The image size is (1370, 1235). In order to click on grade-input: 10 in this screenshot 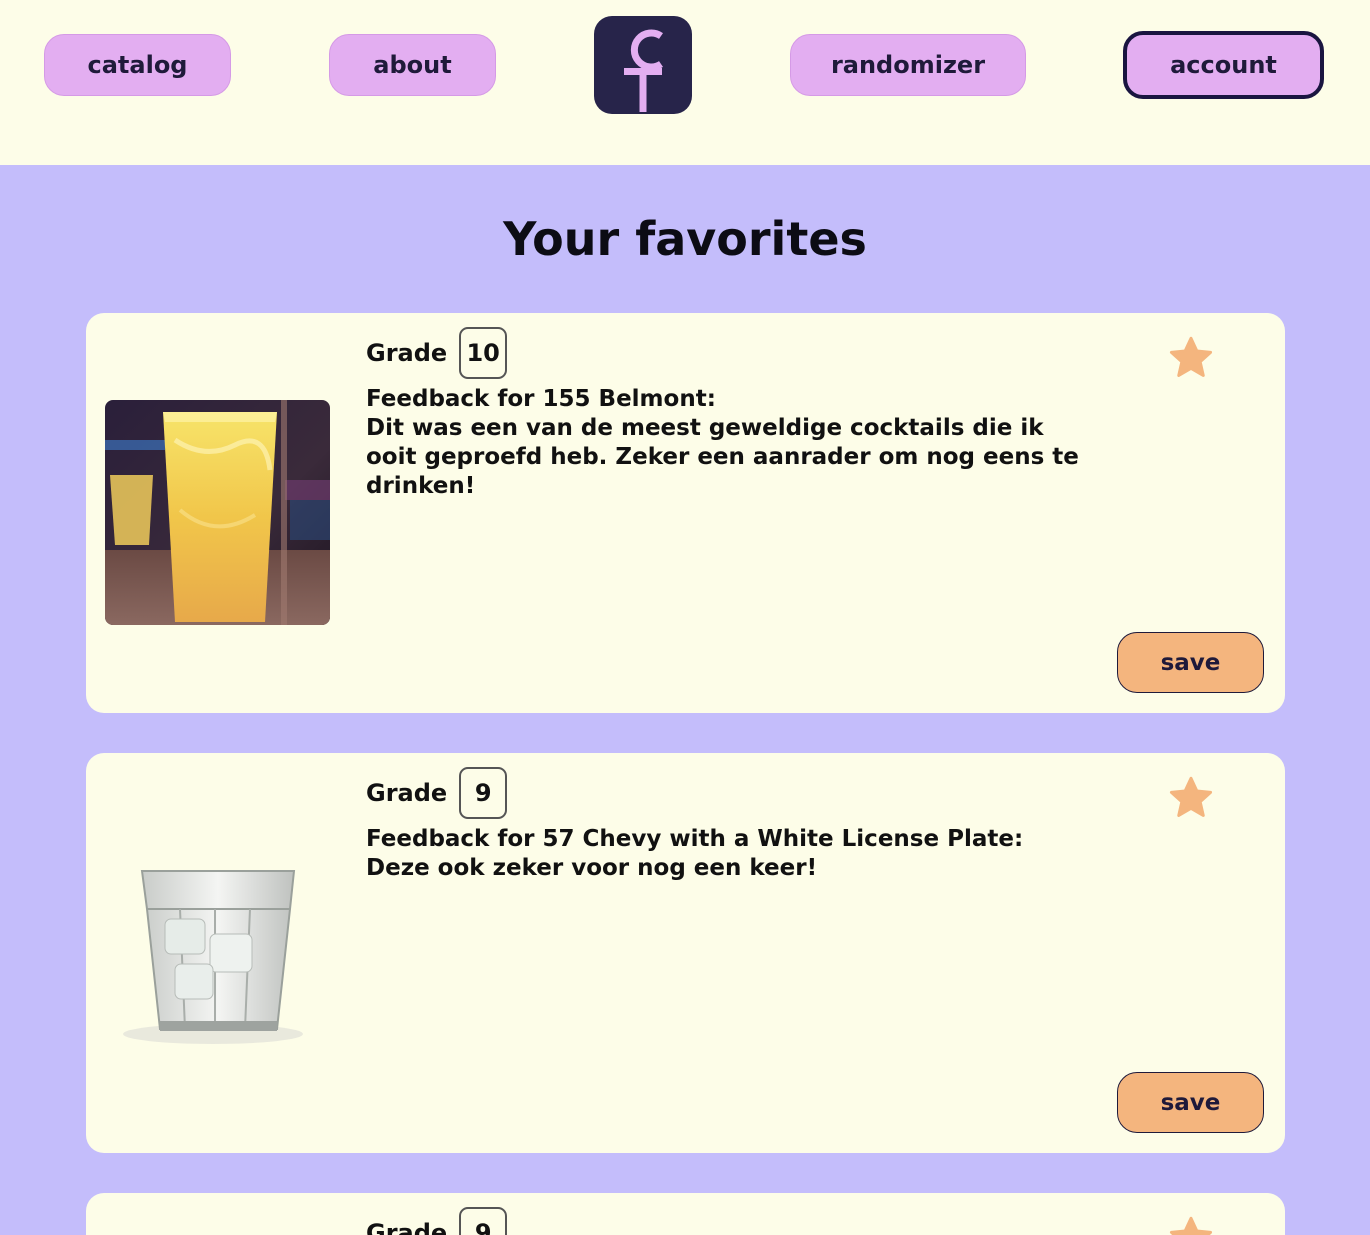, I will do `click(483, 353)`.